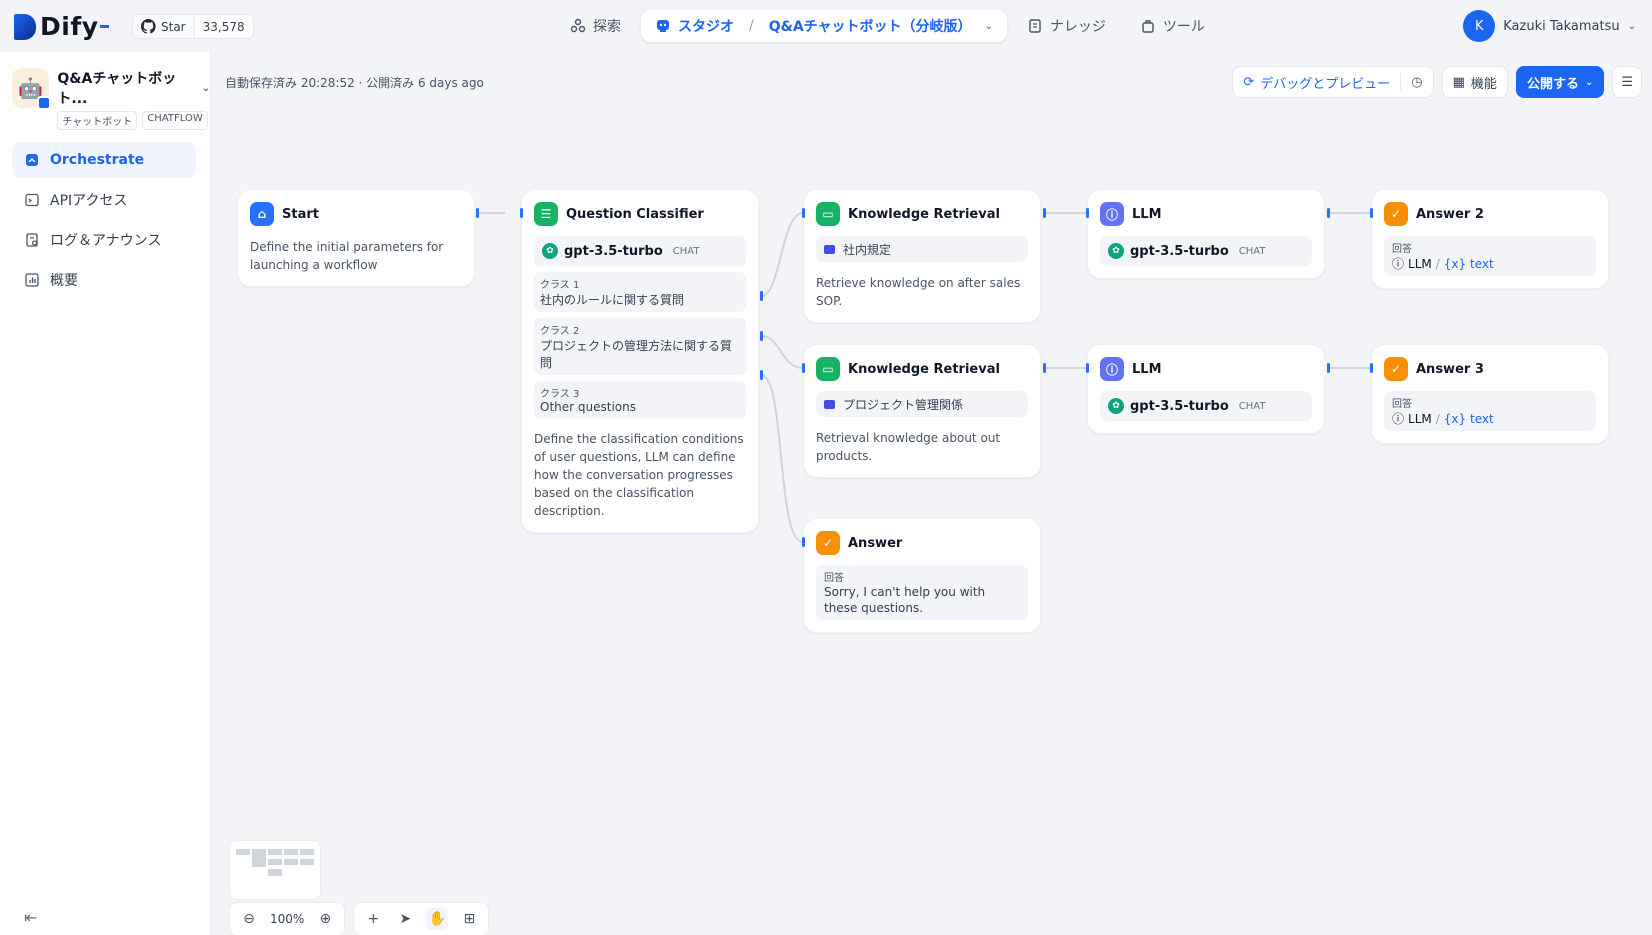 The width and height of the screenshot is (1652, 935). What do you see at coordinates (1474, 82) in the screenshot?
I see `features-button: ▦ 機能` at bounding box center [1474, 82].